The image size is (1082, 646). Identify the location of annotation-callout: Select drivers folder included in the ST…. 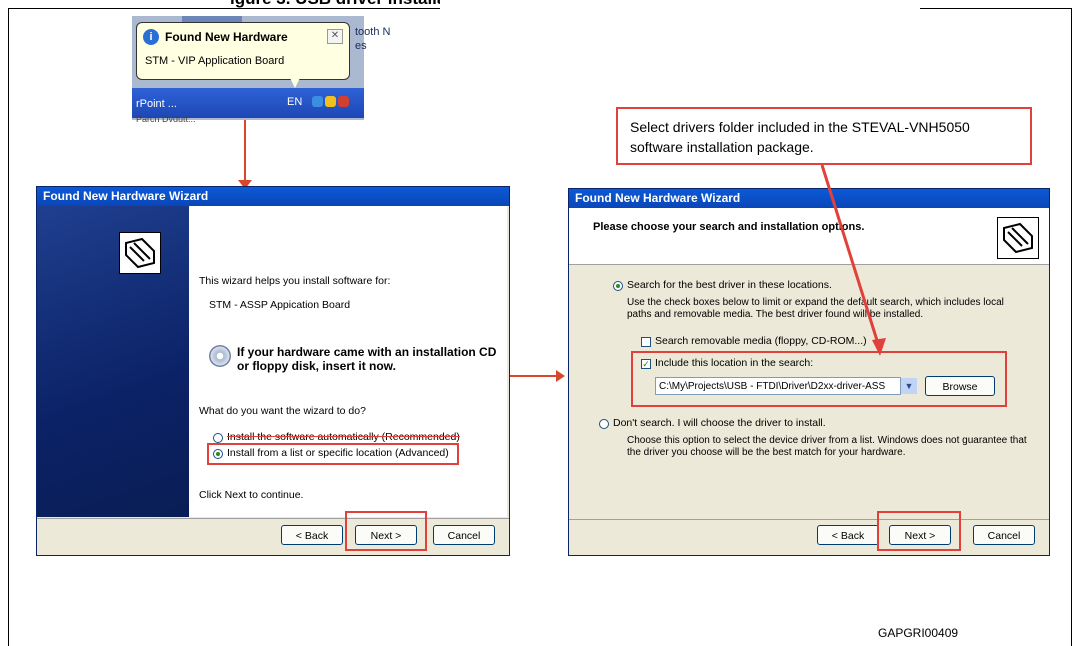
(824, 136).